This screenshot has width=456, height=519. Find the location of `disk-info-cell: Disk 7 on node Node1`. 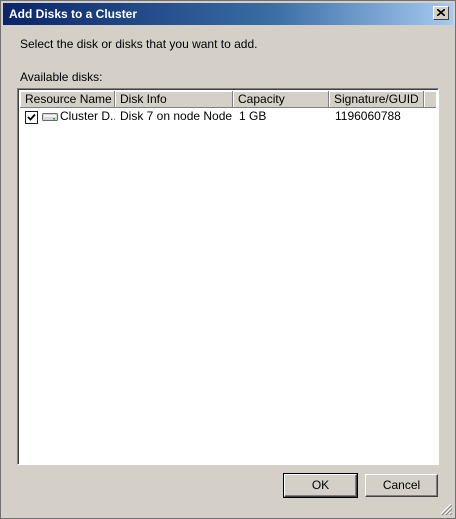

disk-info-cell: Disk 7 on node Node1 is located at coordinates (176, 116).